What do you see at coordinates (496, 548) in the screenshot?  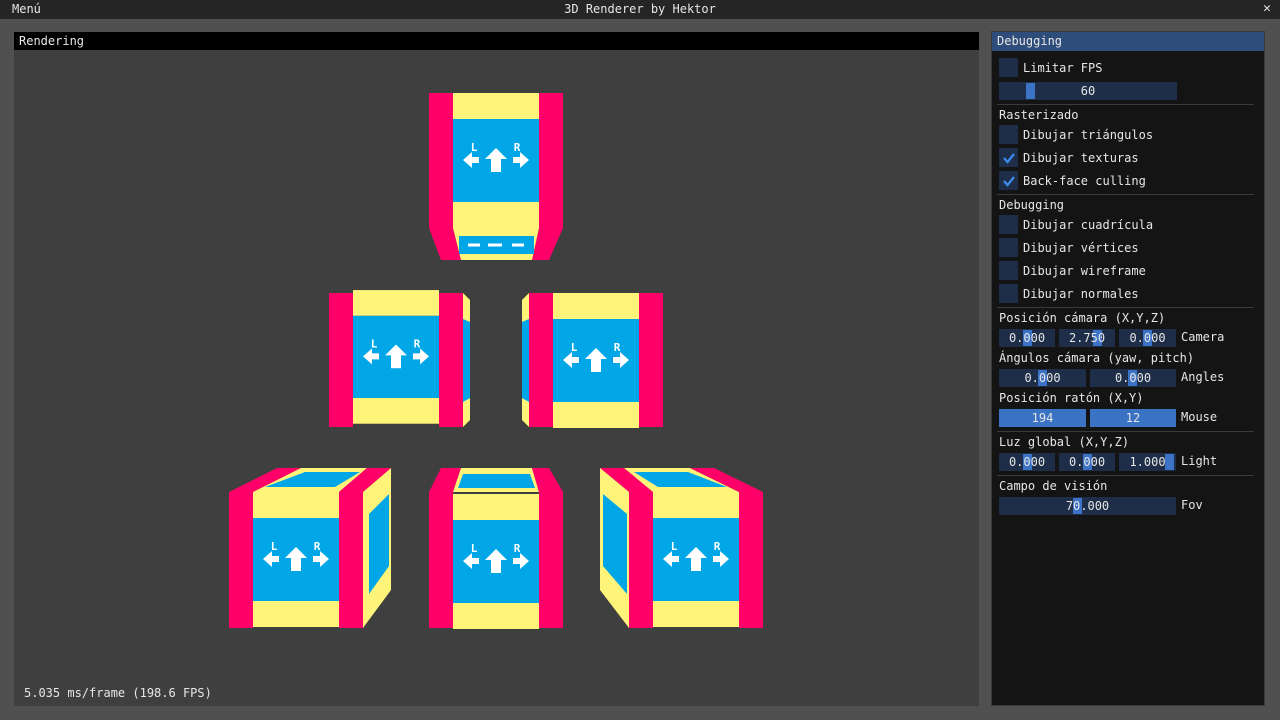 I see `cube-bottom-center` at bounding box center [496, 548].